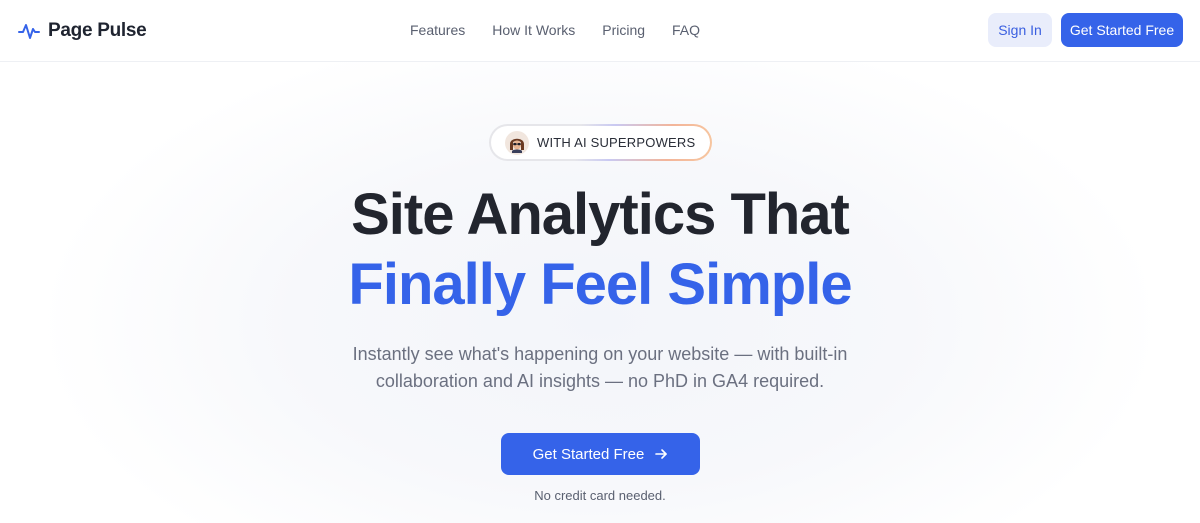 This screenshot has height=523, width=1200. I want to click on headline-line-1: Site Analytics That, so click(600, 214).